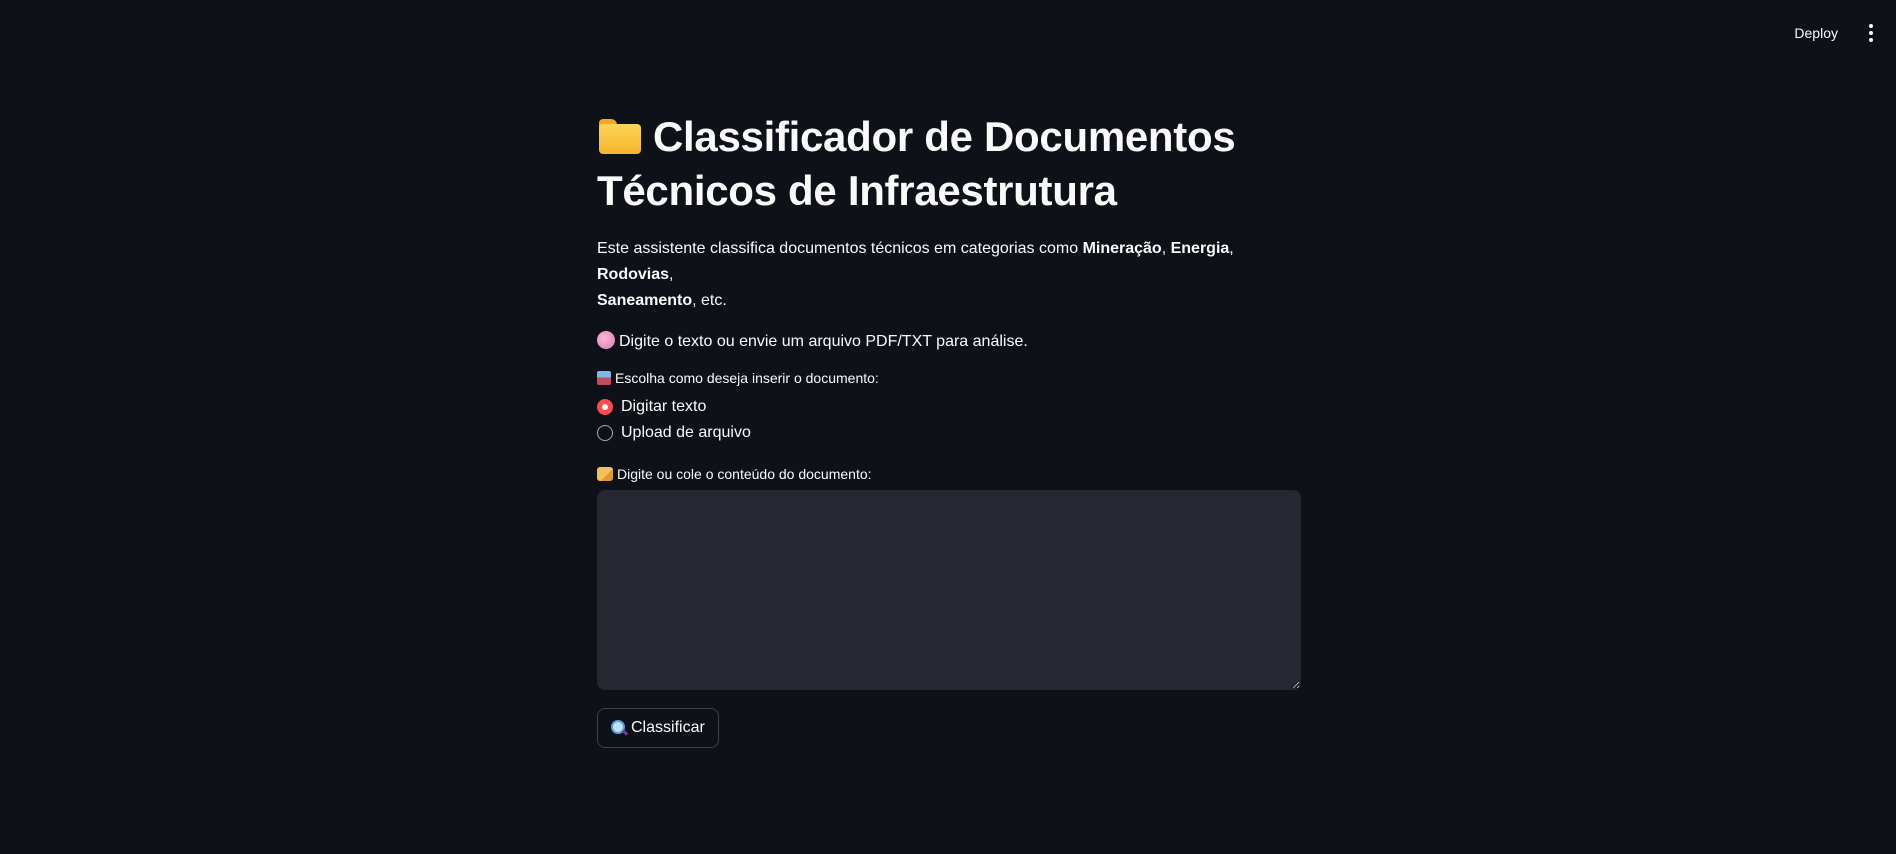  What do you see at coordinates (620, 136) in the screenshot?
I see `folder-icon` at bounding box center [620, 136].